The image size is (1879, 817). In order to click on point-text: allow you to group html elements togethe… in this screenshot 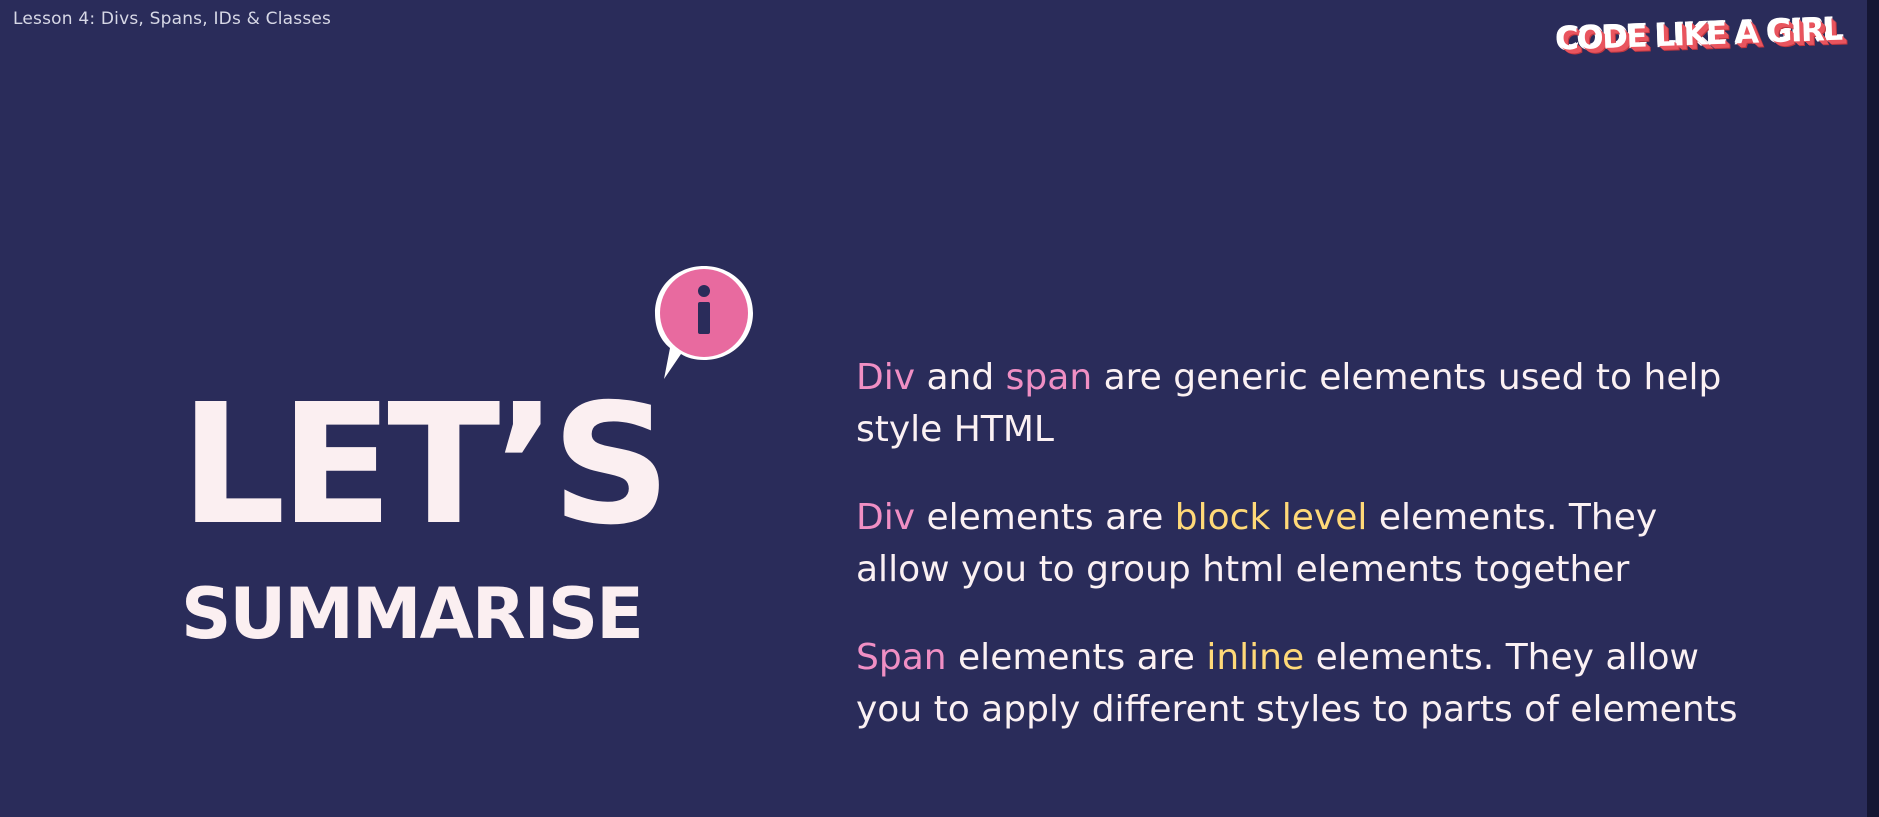, I will do `click(1243, 569)`.